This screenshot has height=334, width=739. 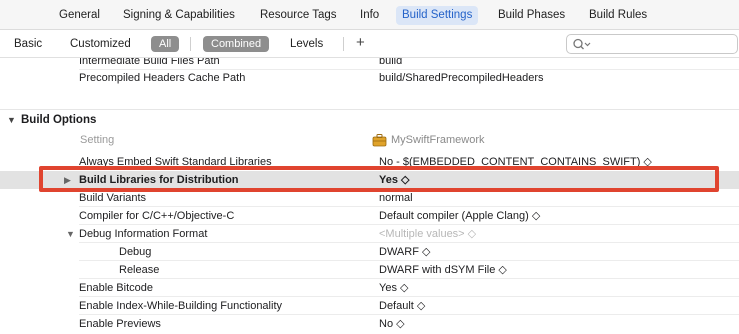 I want to click on view-combined: Combined, so click(x=236, y=44).